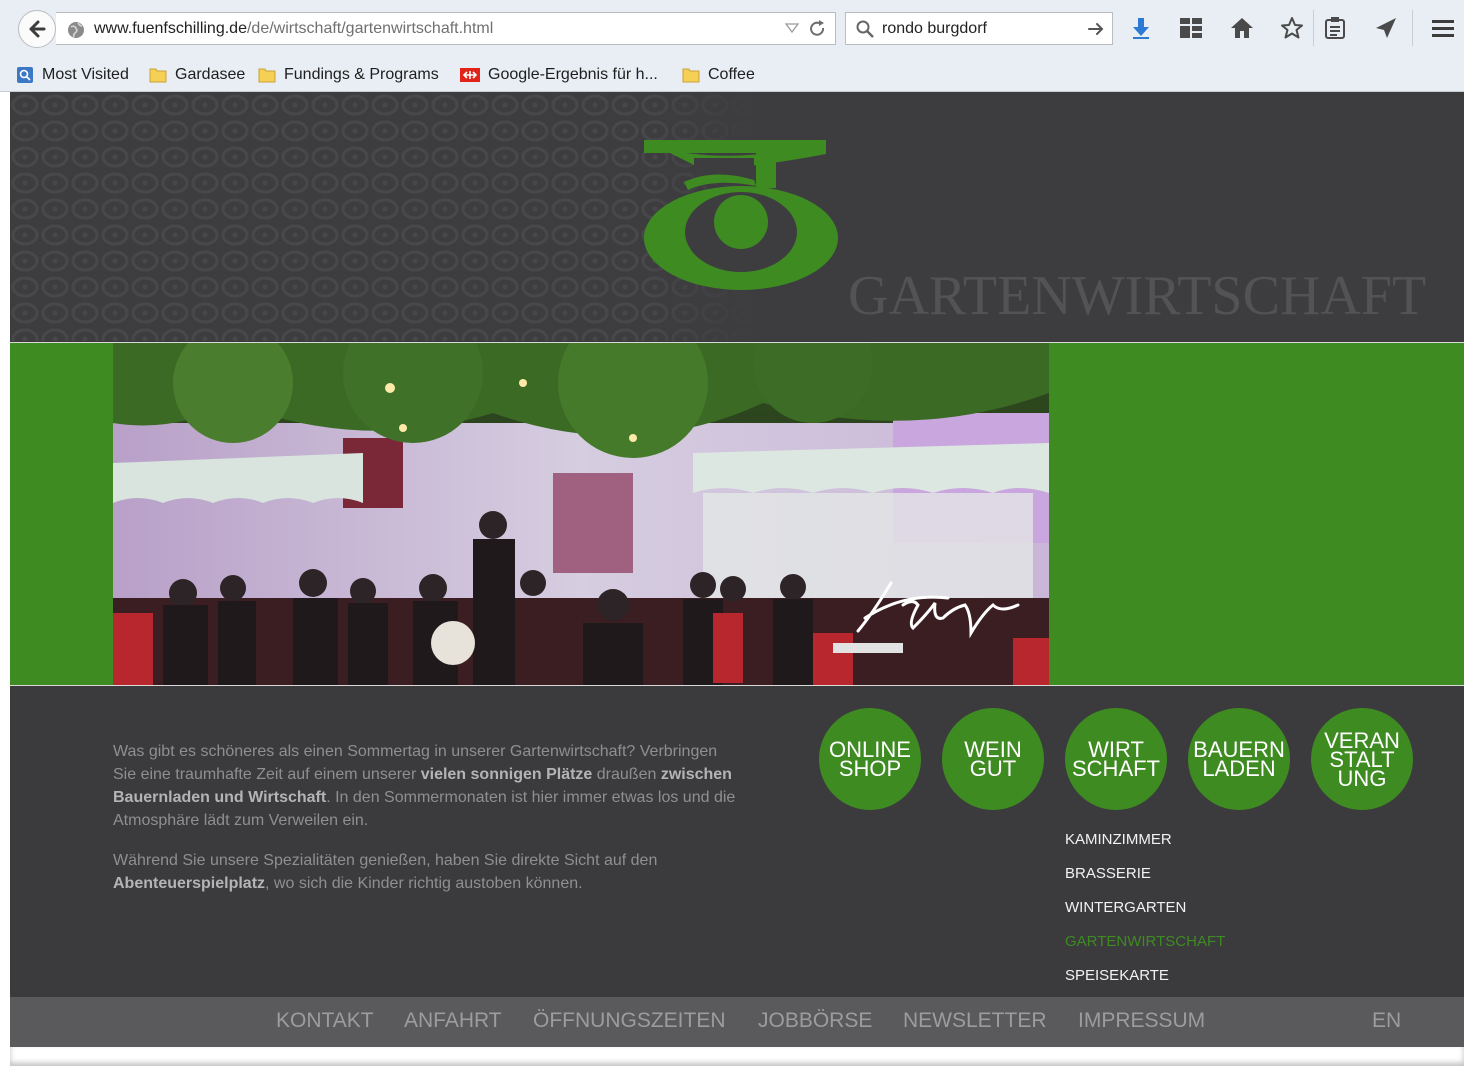 The image size is (1464, 1066). I want to click on url-host: www.fuenfschilling.de, so click(170, 28).